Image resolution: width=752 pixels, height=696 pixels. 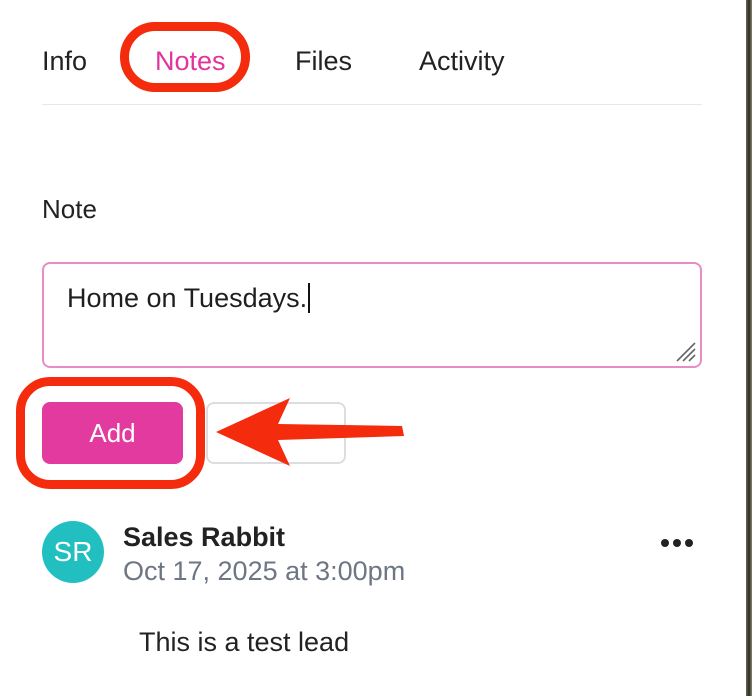 What do you see at coordinates (264, 571) in the screenshot?
I see `note-timestamp: Oct 17, 2025 at 3:00pm` at bounding box center [264, 571].